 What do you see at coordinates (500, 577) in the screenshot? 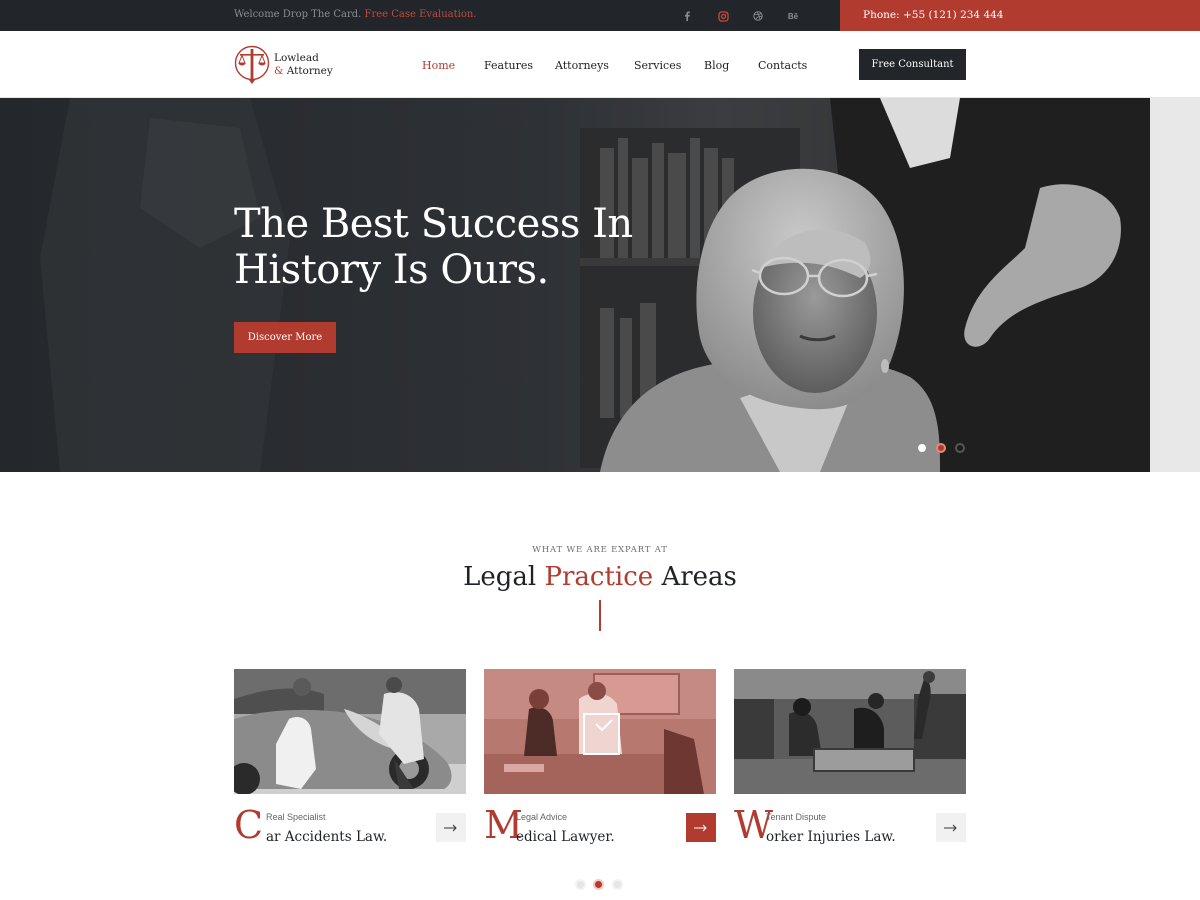
I see `section-title-pre: Legal` at bounding box center [500, 577].